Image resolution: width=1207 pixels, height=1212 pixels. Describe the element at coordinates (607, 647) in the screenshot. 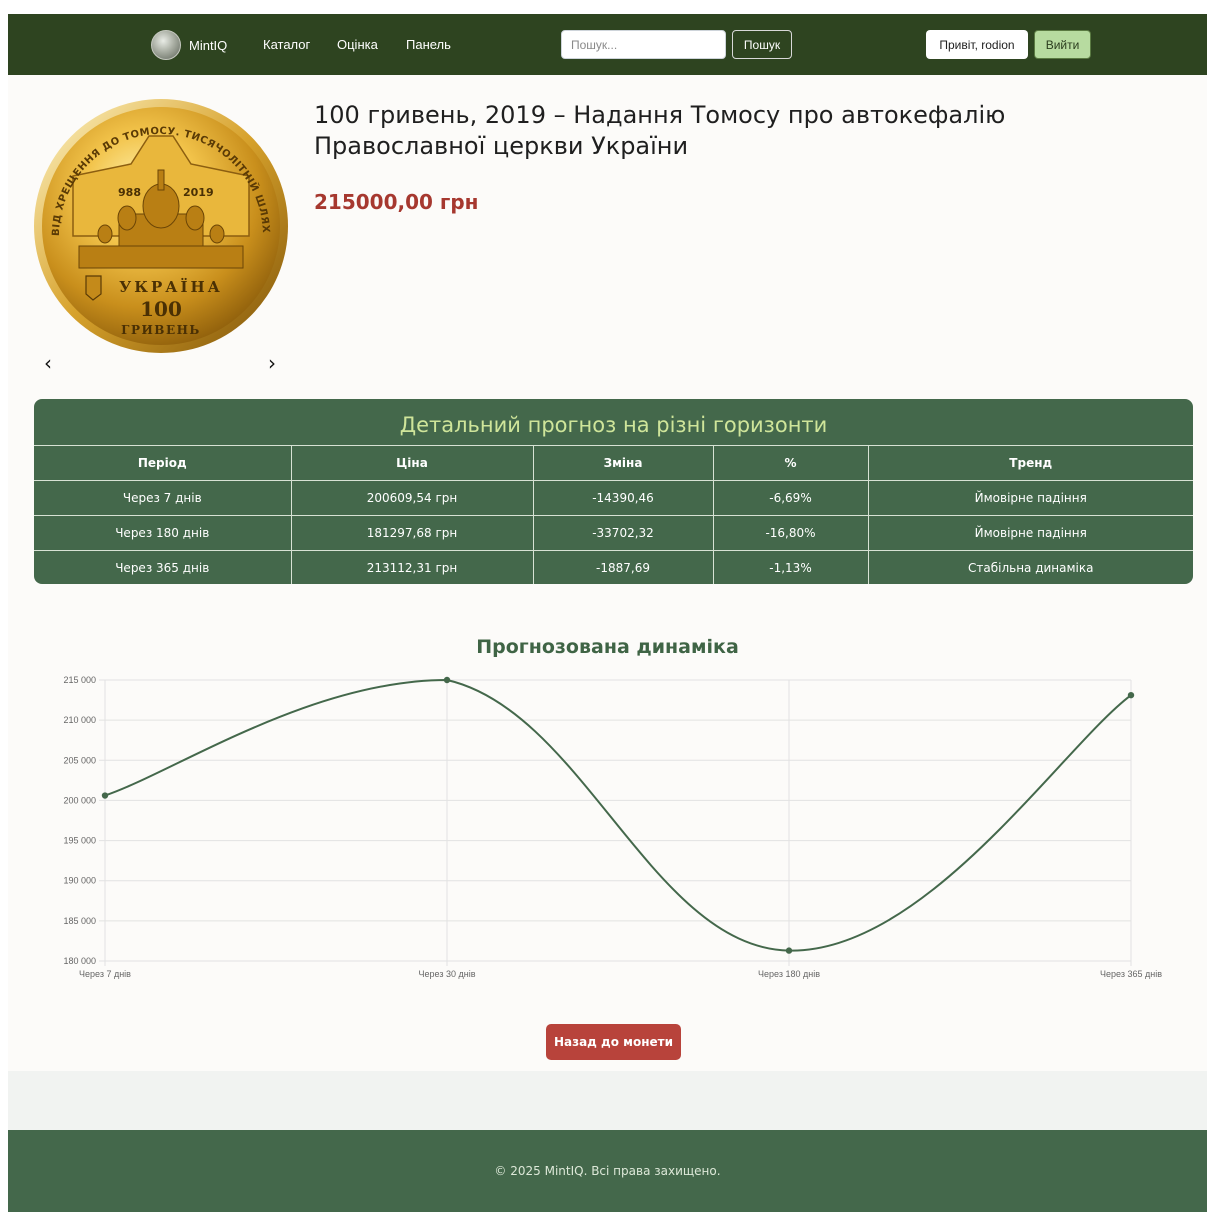

I see `chart-title: Прогнозована динаміка` at that location.